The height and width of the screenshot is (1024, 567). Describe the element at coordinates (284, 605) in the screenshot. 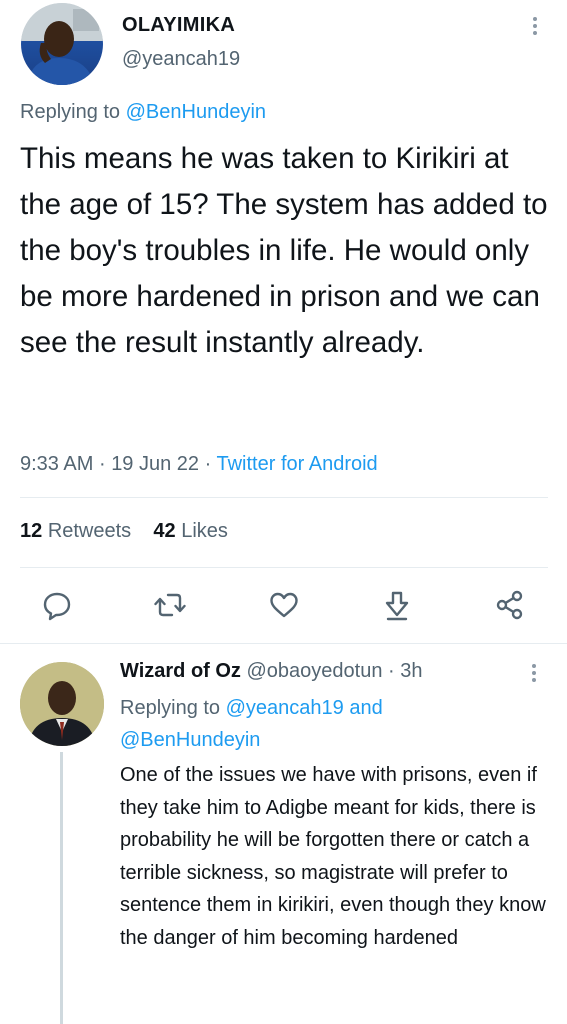

I see `like-icon` at that location.